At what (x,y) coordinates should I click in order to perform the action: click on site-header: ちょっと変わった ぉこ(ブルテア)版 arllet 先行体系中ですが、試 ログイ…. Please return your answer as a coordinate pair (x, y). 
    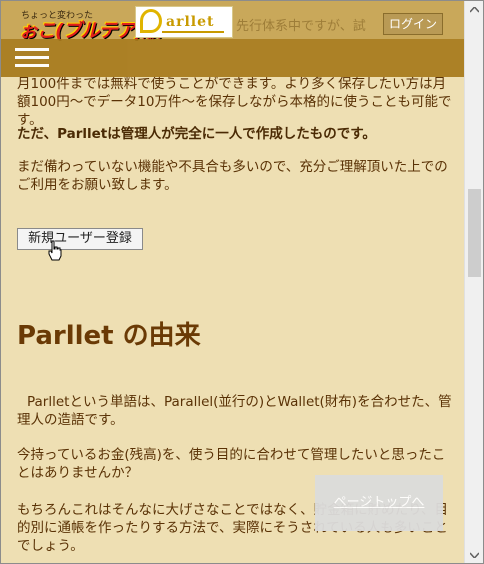
    Looking at the image, I should click on (232, 21).